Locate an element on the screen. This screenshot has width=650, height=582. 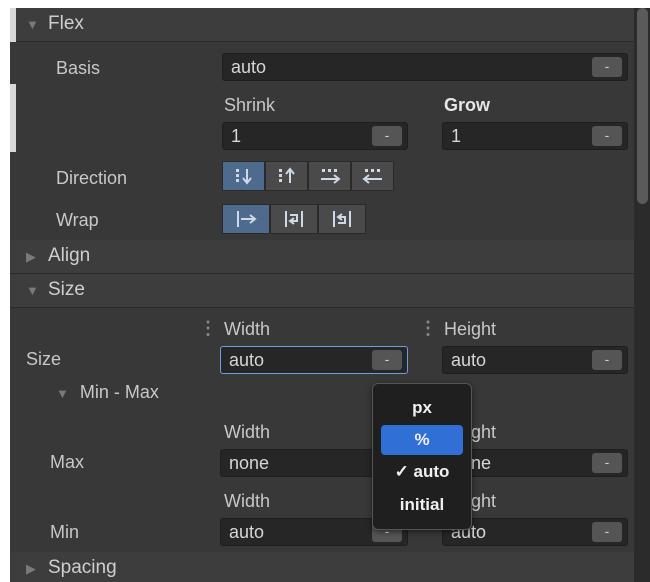
section-align-header: ▶ Align is located at coordinates (322, 257).